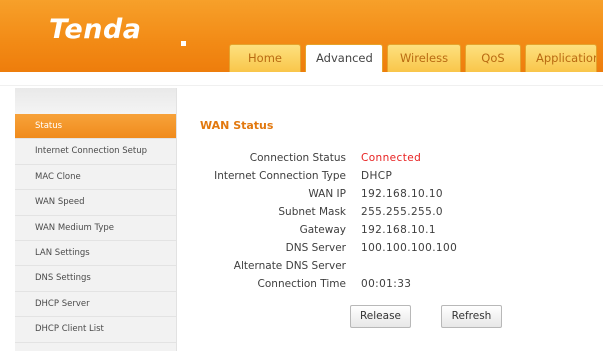 Image resolution: width=603 pixels, height=351 pixels. Describe the element at coordinates (95, 330) in the screenshot. I see `sidebar-item-dhcp-client-list: DHCP Client List` at that location.